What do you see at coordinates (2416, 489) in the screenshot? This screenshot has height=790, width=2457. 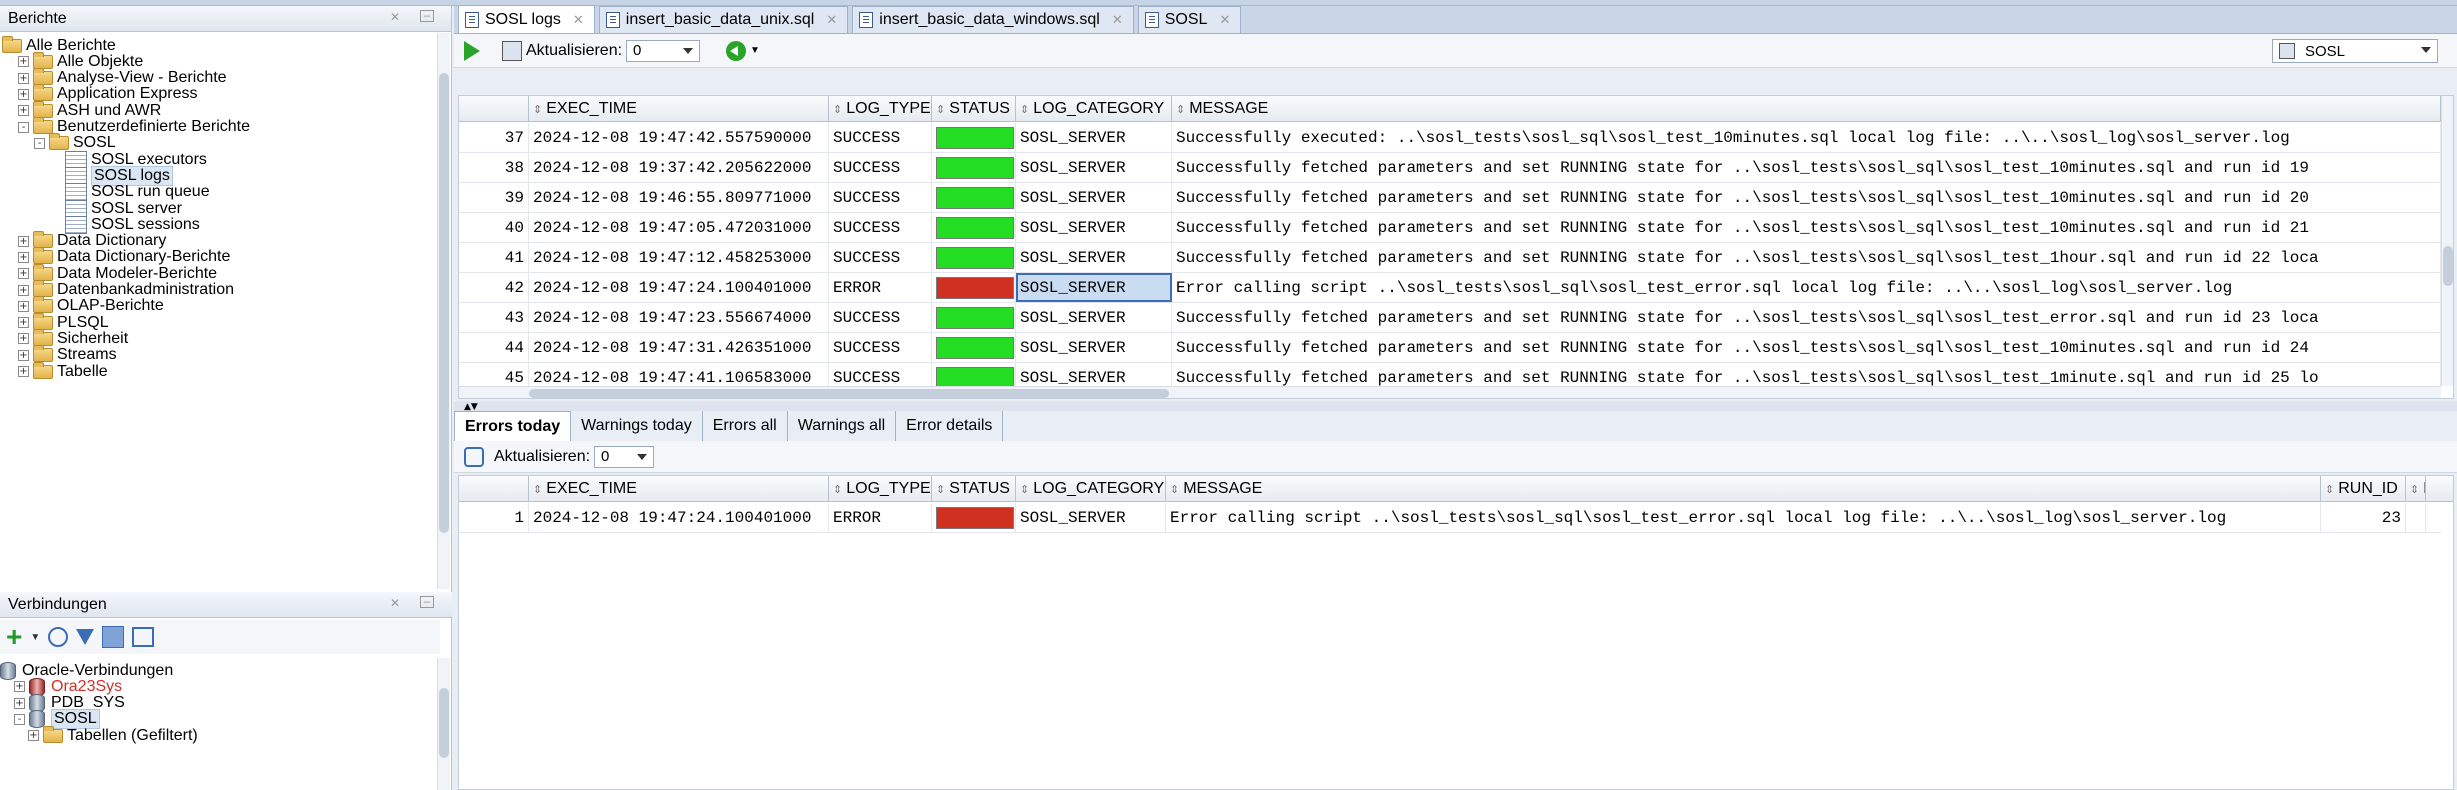 I see `column-header: ⇕E` at bounding box center [2416, 489].